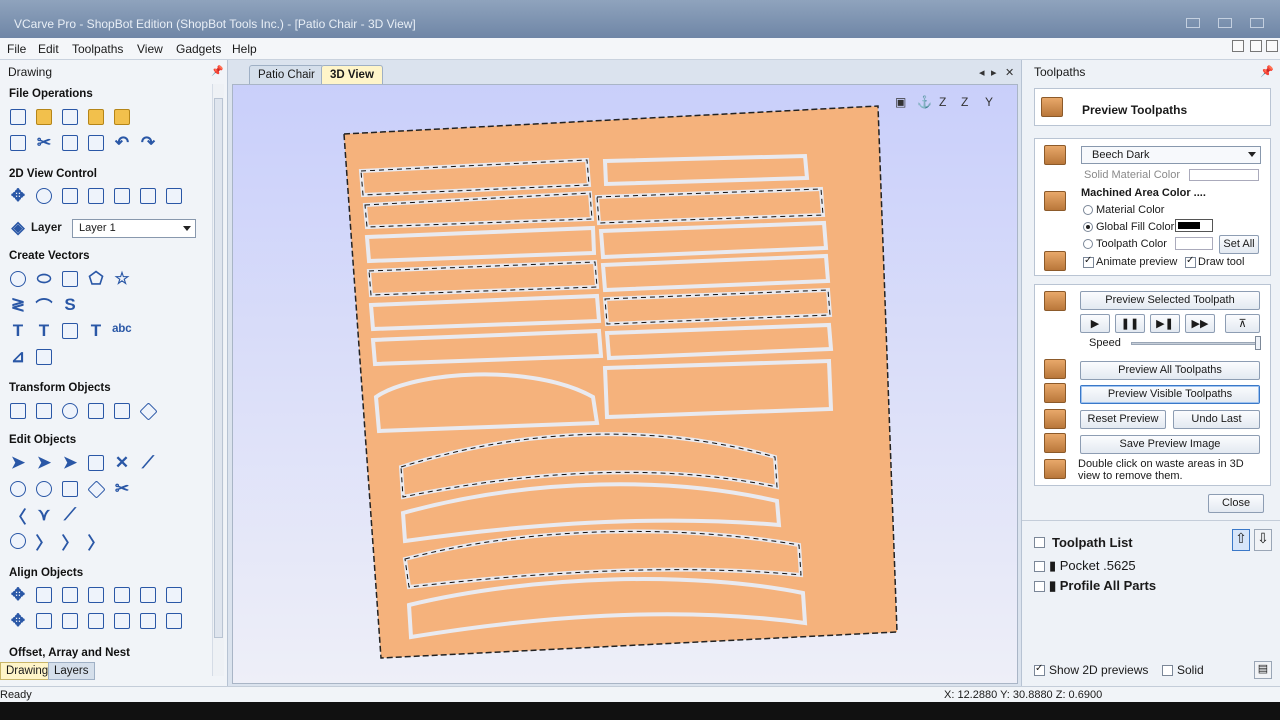 The height and width of the screenshot is (720, 1280). What do you see at coordinates (44, 279) in the screenshot?
I see `draw-ellipse-icon: ⬭` at bounding box center [44, 279].